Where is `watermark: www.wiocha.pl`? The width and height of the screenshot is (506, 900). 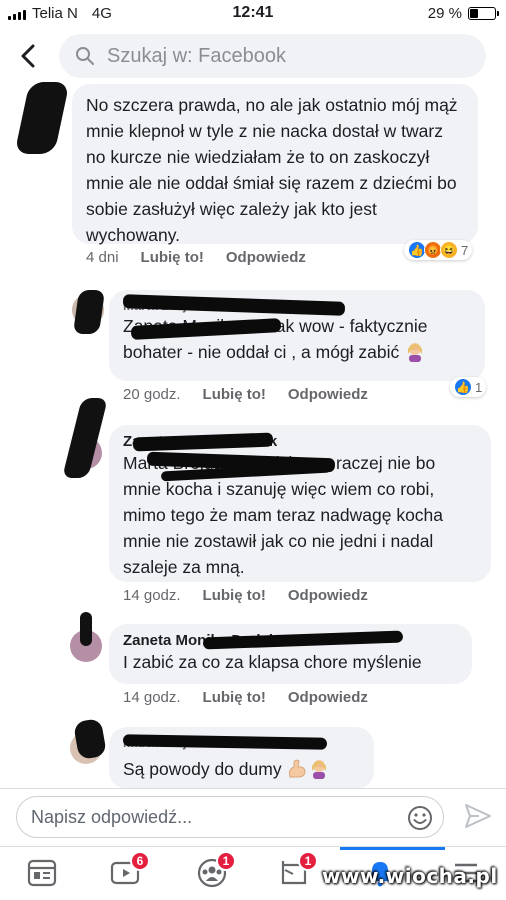 watermark: www.wiocha.pl is located at coordinates (410, 876).